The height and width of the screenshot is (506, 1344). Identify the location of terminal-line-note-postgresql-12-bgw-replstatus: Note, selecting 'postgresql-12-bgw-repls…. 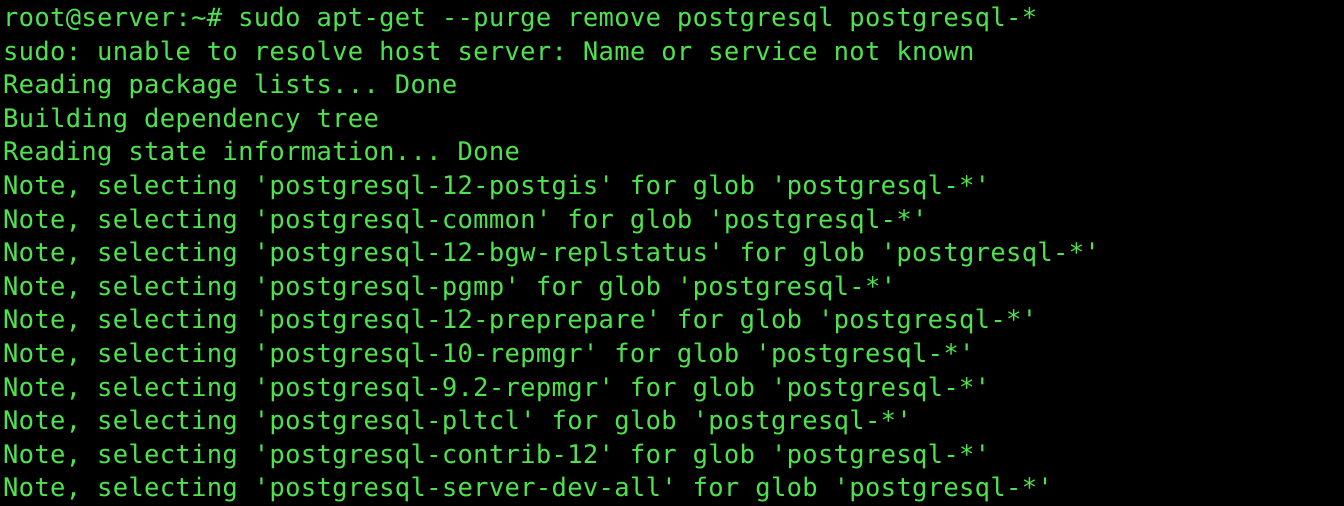
(552, 253).